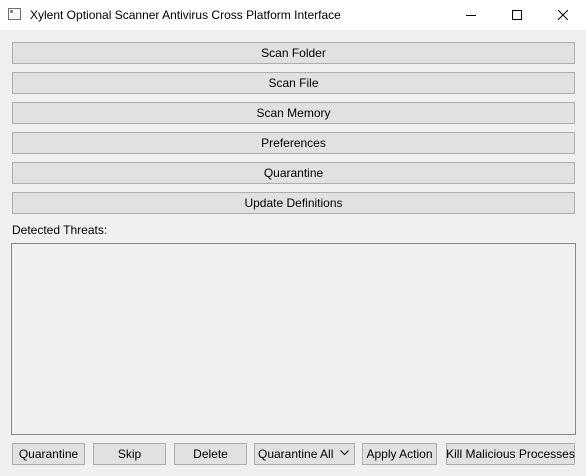 Image resolution: width=586 pixels, height=476 pixels. I want to click on apply-action-button: Apply Action, so click(399, 454).